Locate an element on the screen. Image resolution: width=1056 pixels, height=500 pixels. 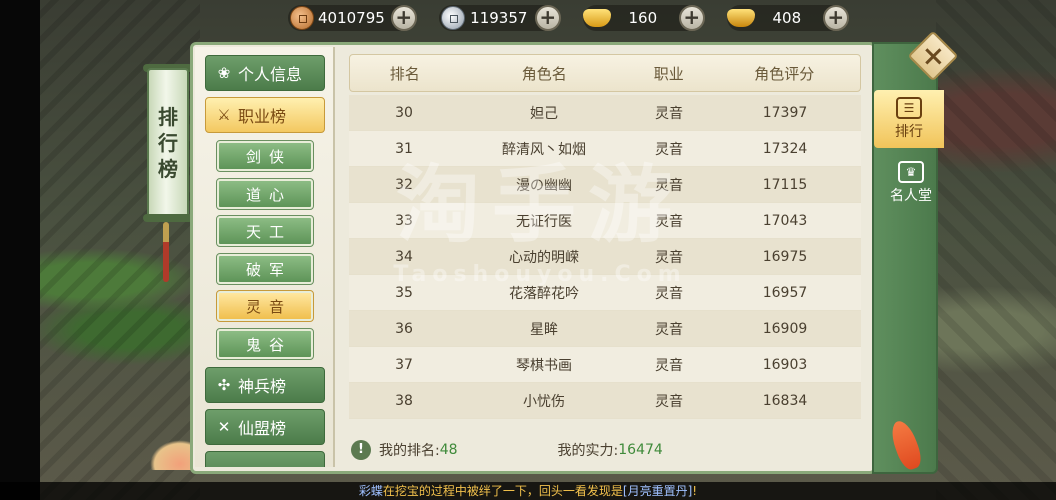
add-bound-gold-button: + is located at coordinates (835, 18).